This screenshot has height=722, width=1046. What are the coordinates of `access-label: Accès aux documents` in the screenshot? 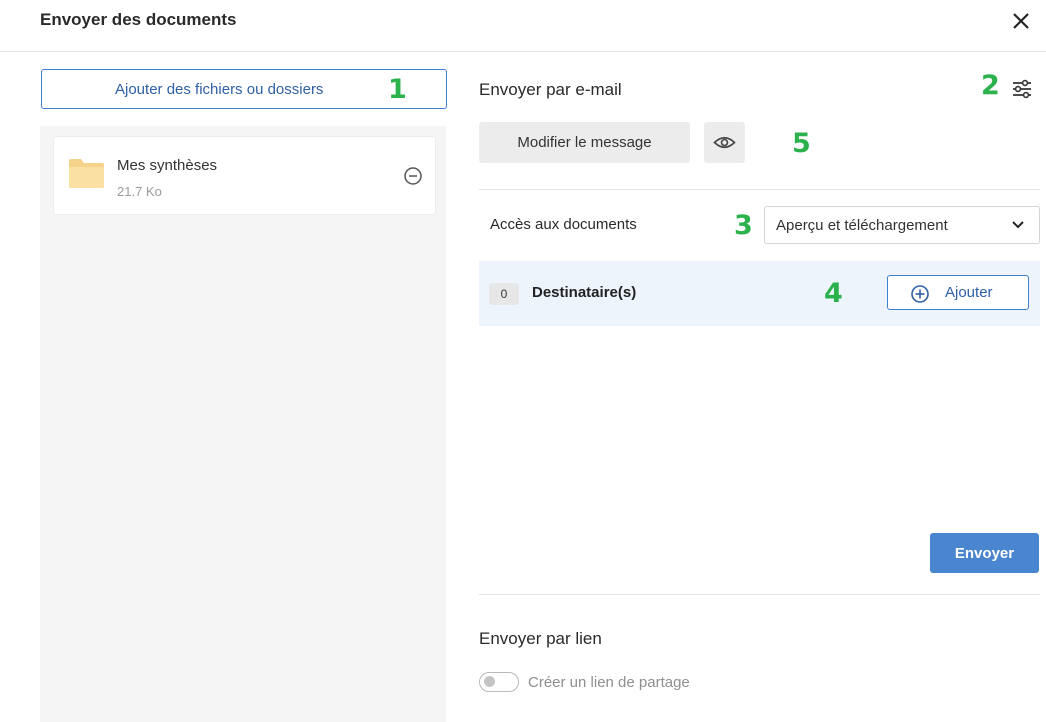 It's located at (563, 224).